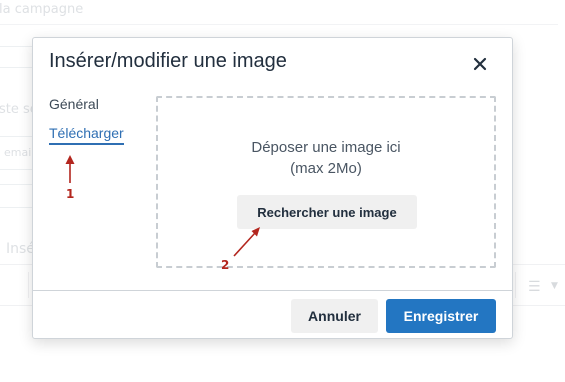 The height and width of the screenshot is (382, 565). Describe the element at coordinates (86, 135) in the screenshot. I see `tab-upload: Télécharger` at that location.